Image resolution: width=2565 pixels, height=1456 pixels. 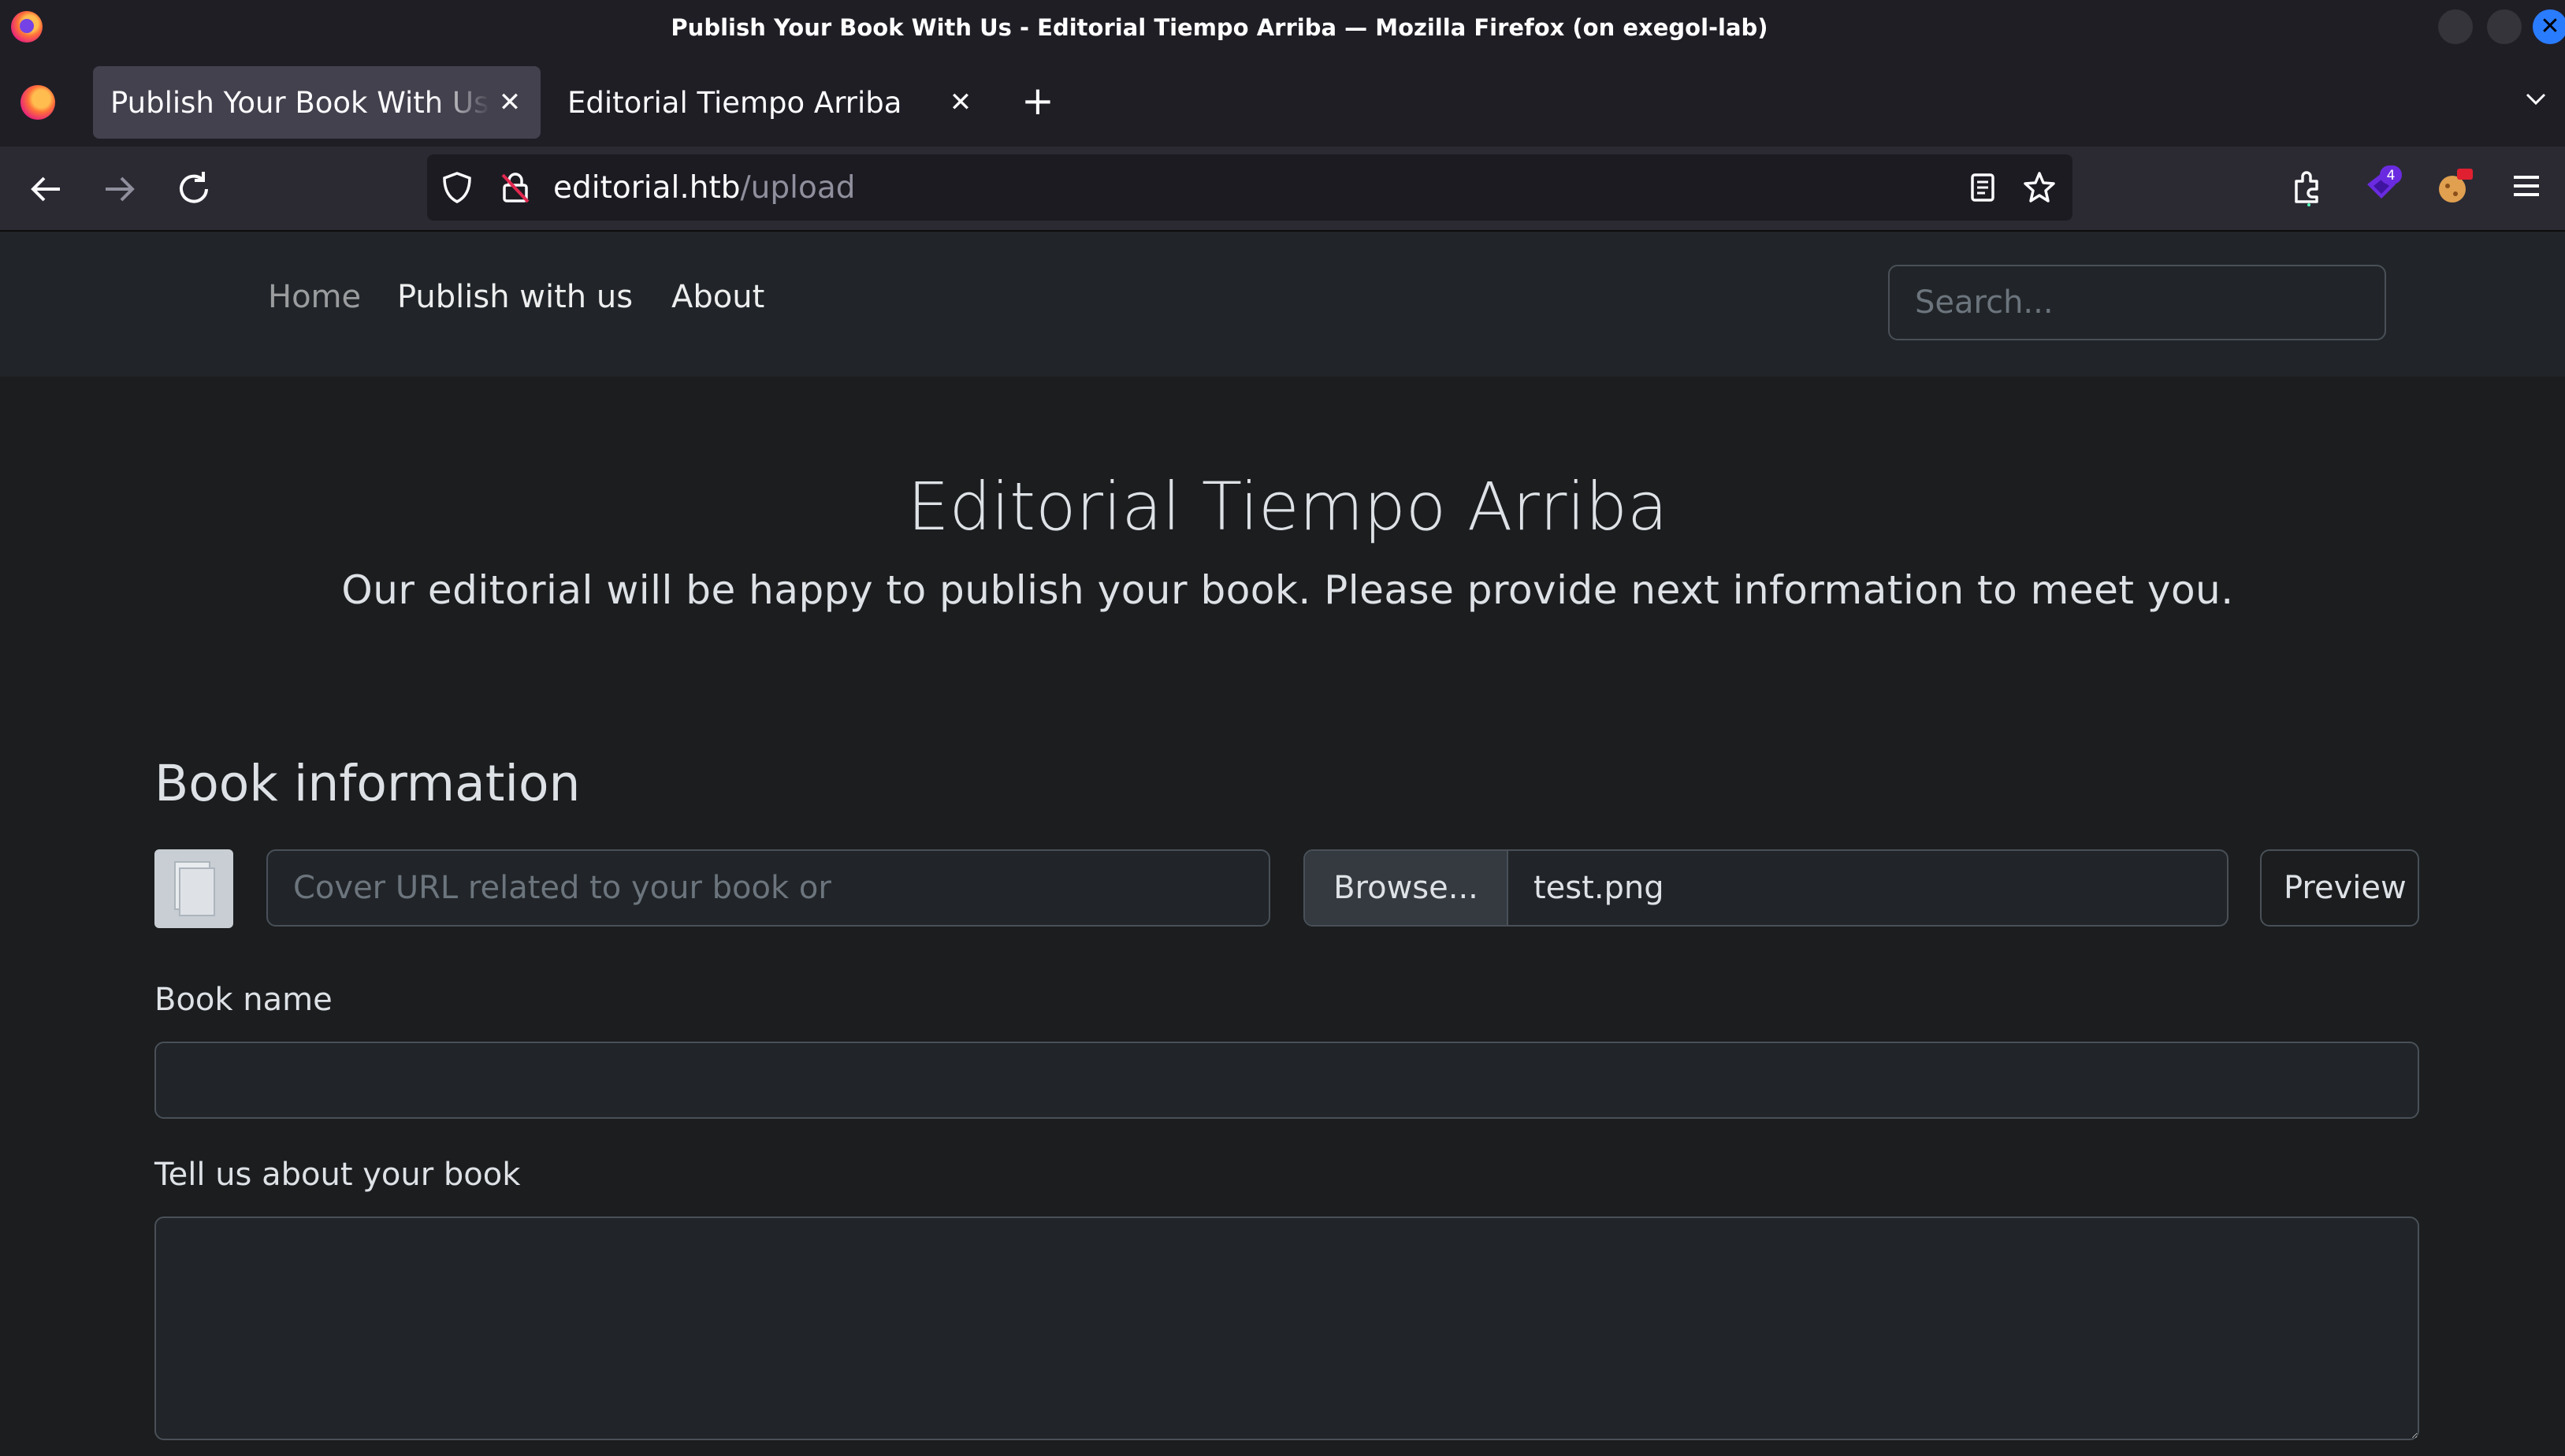 I want to click on address-bar: editorial.htb/upload, so click(x=1249, y=187).